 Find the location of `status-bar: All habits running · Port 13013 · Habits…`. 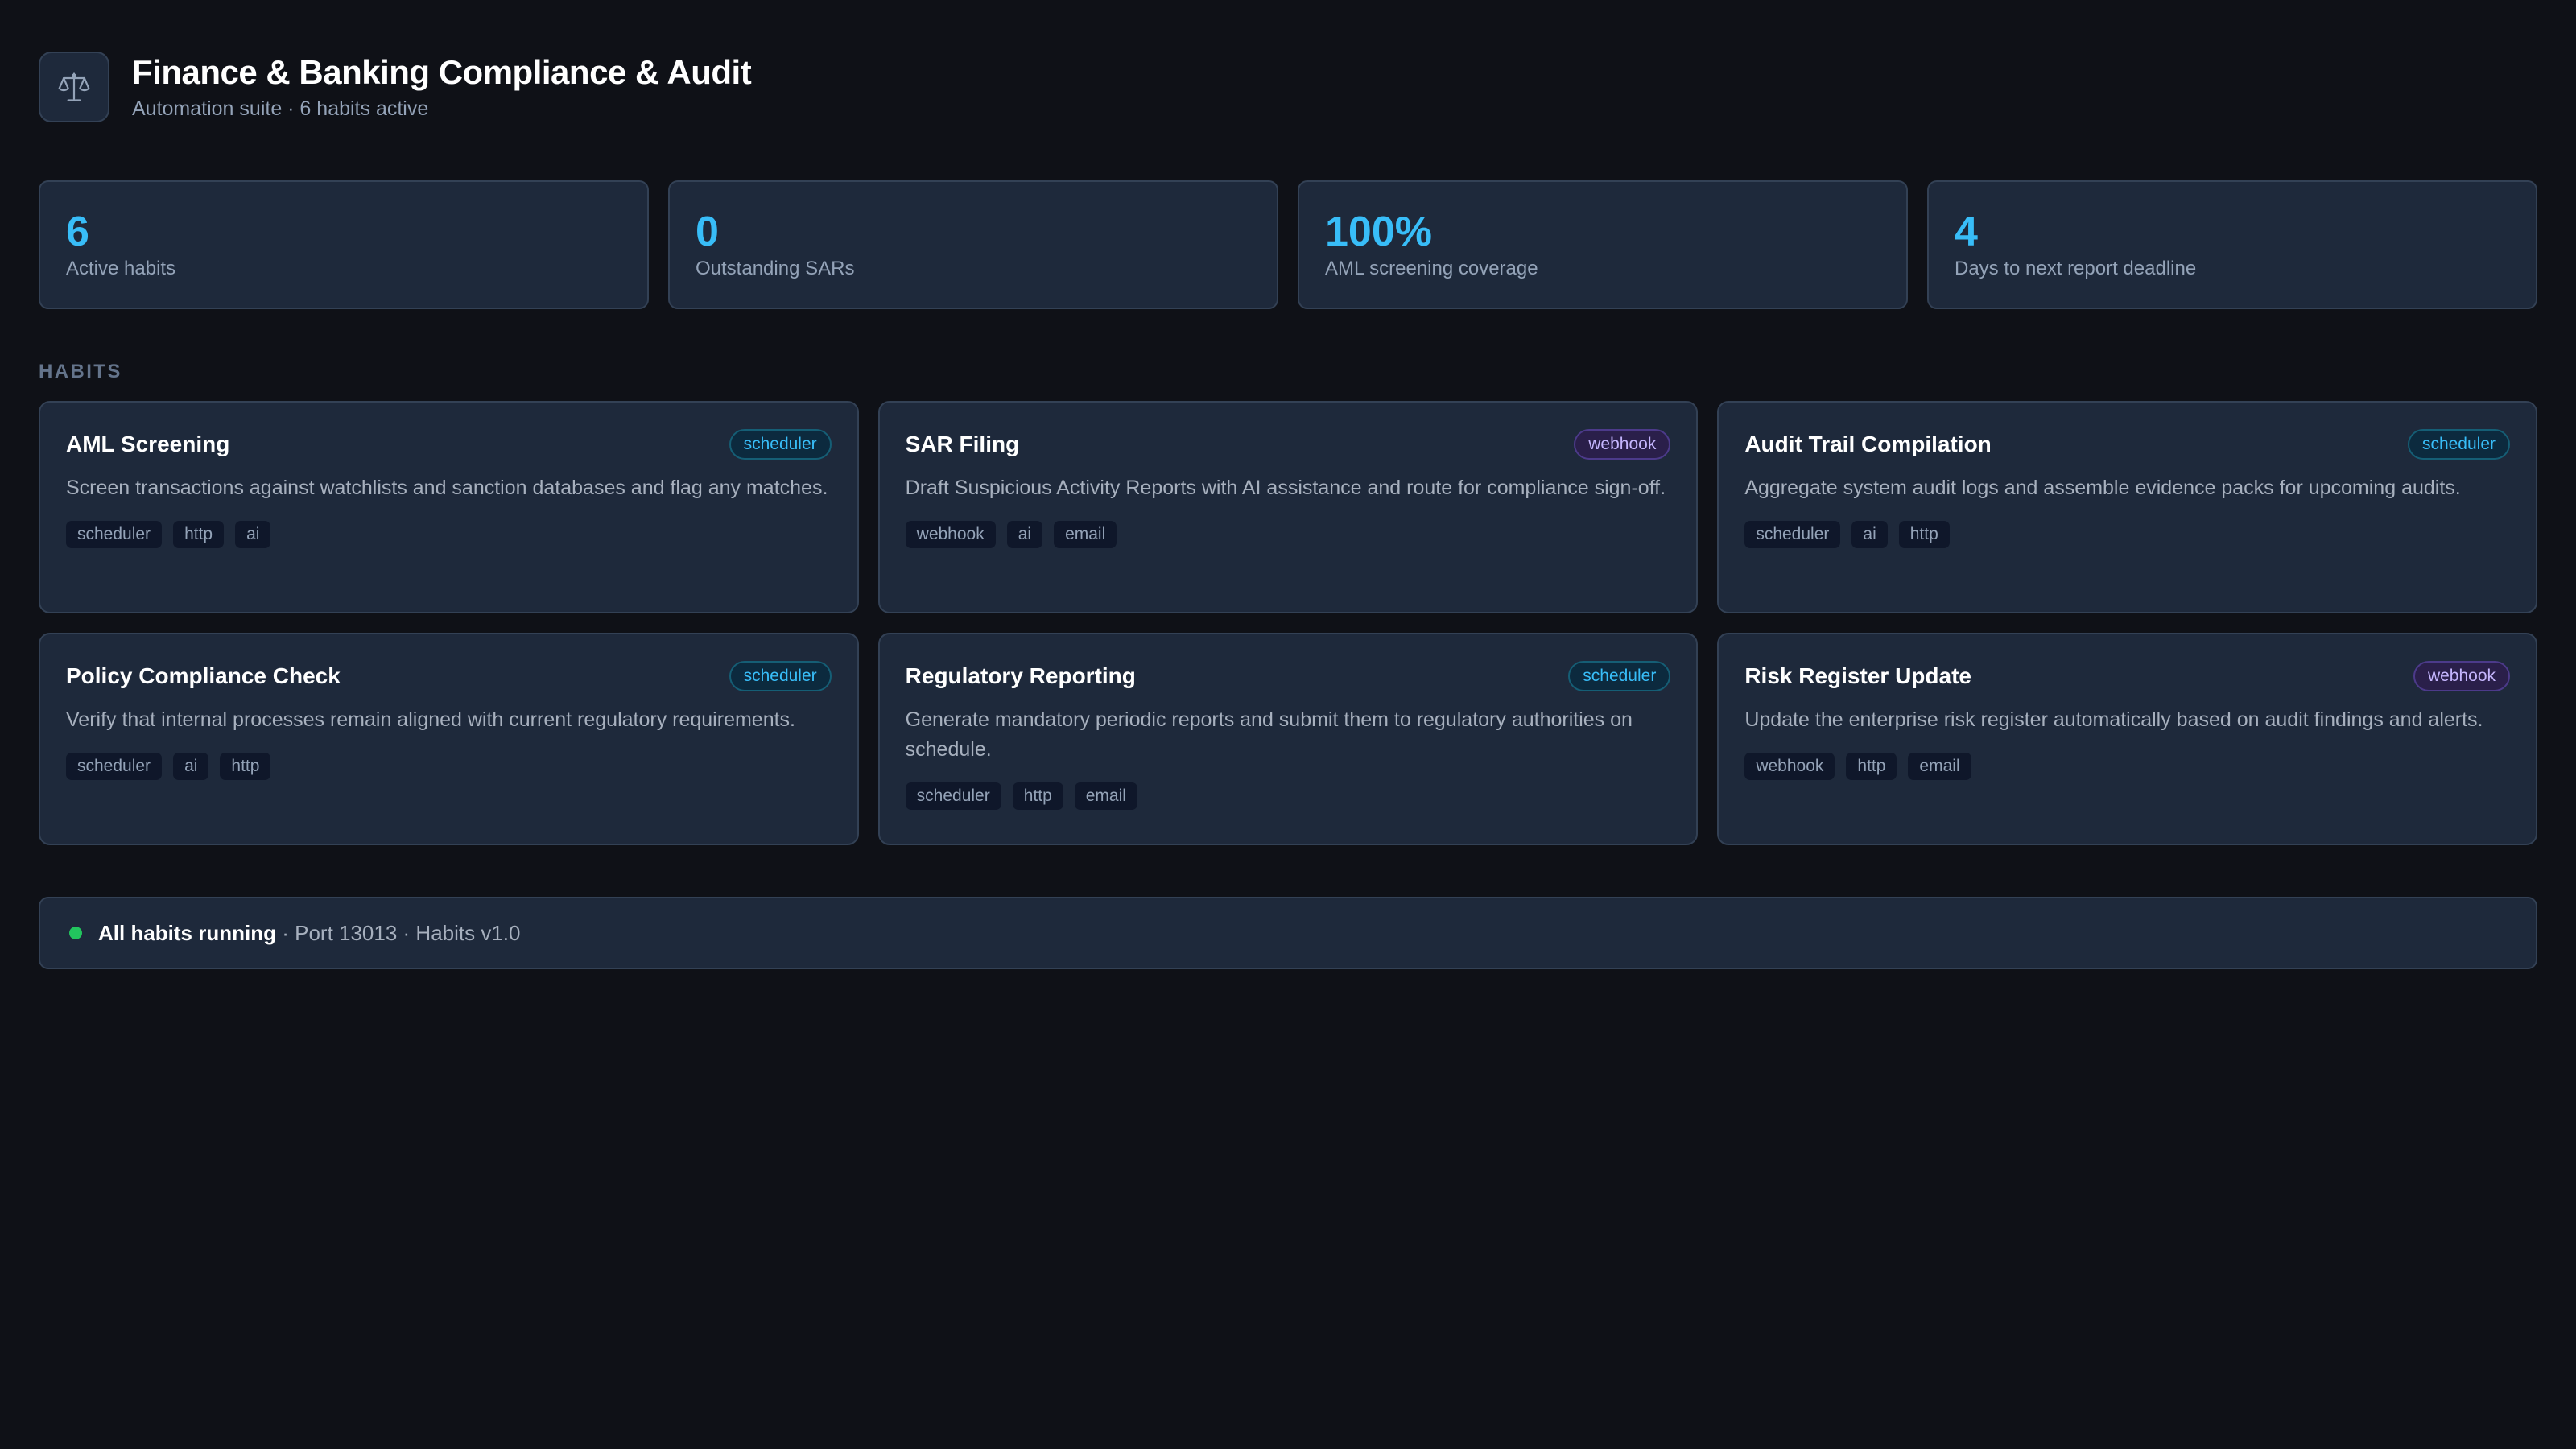

status-bar: All habits running · Port 13013 · Habits… is located at coordinates (1288, 933).